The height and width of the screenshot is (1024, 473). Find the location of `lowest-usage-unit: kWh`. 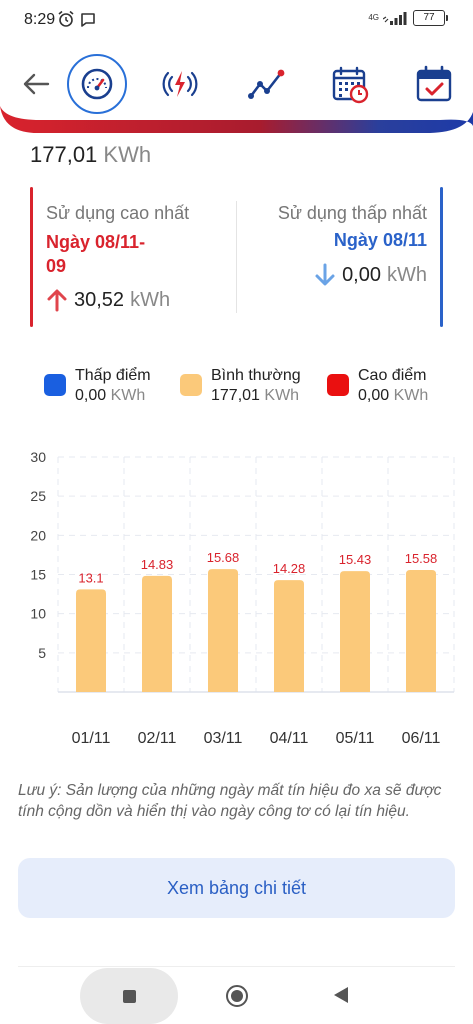

lowest-usage-unit: kWh is located at coordinates (407, 274).